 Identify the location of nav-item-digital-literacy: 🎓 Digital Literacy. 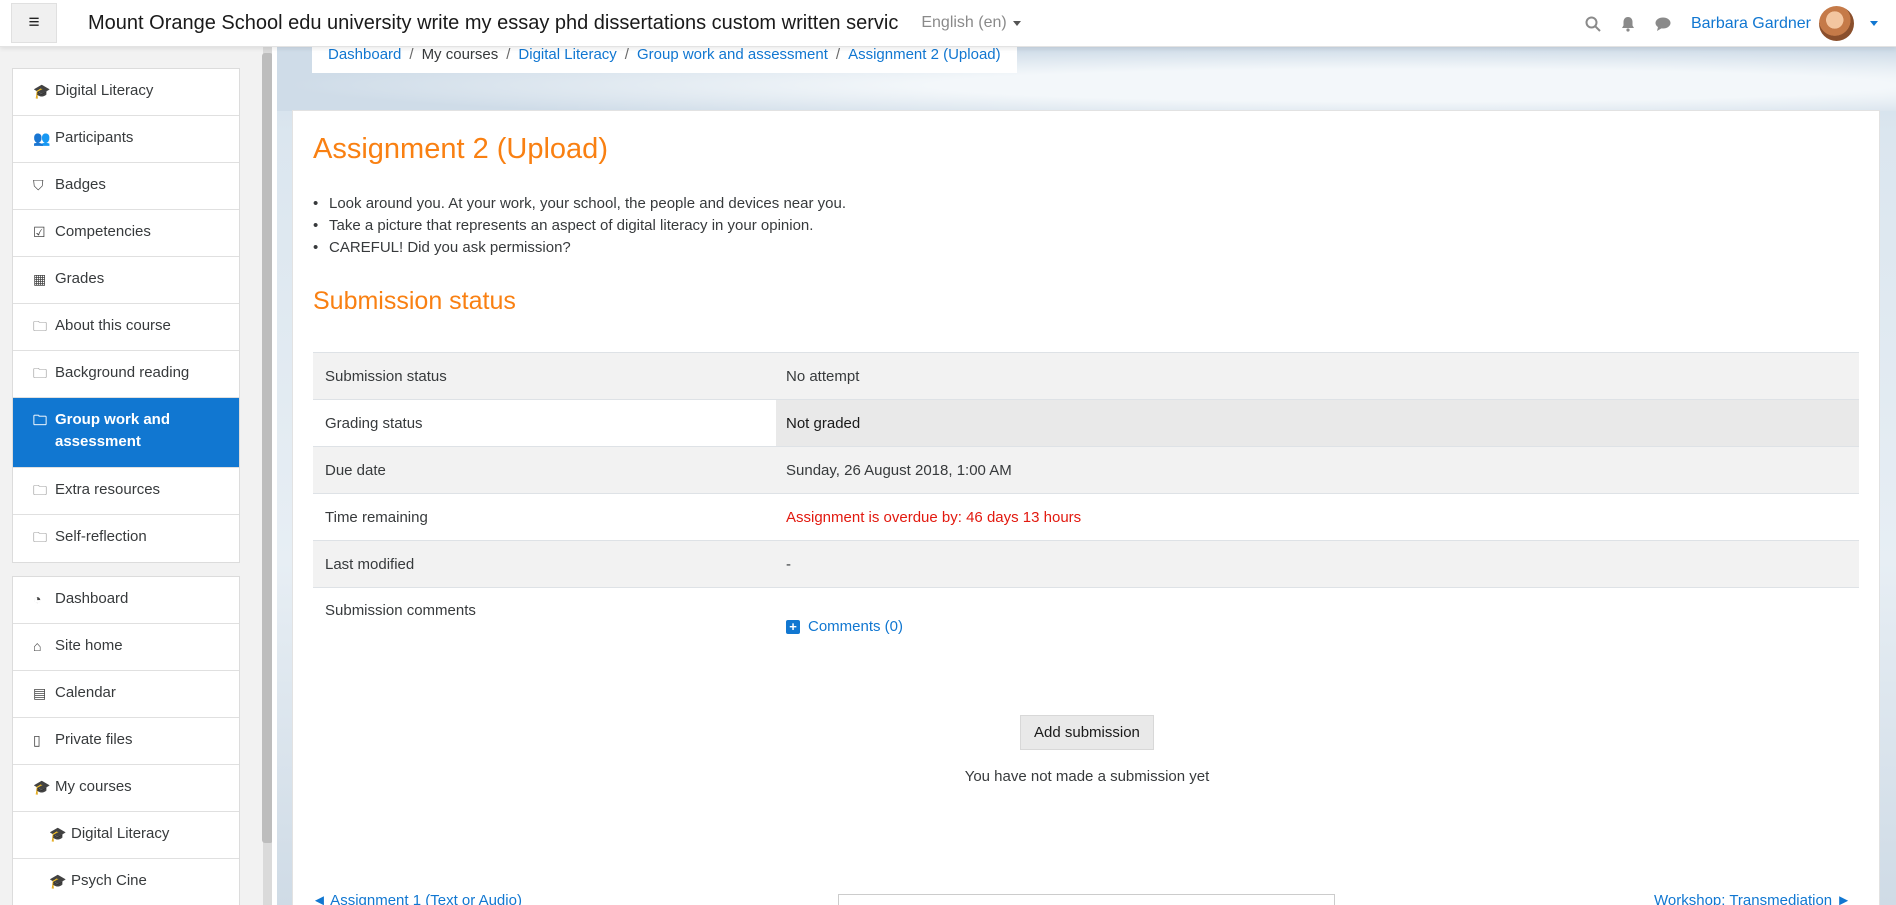
(126, 92).